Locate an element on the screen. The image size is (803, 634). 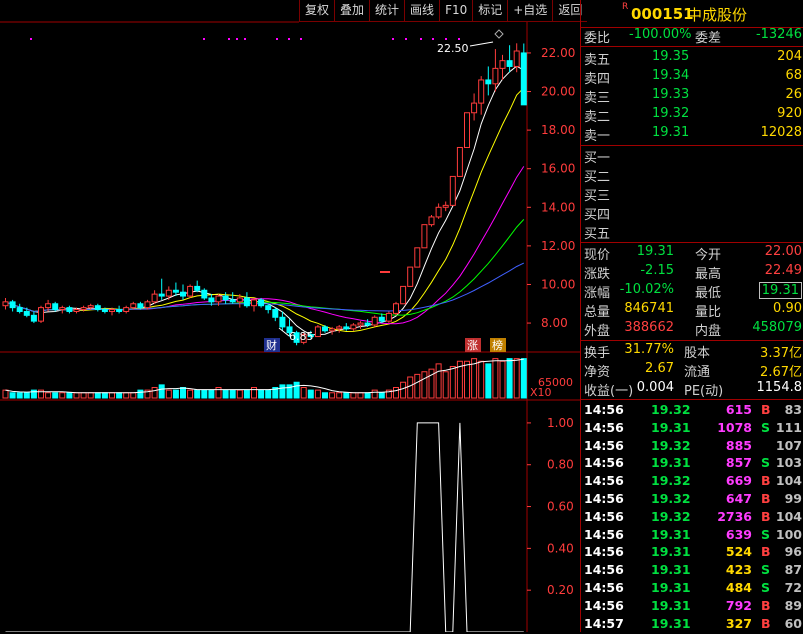
tick-row: 14:56 19.32 885 107 is located at coordinates (692, 447).